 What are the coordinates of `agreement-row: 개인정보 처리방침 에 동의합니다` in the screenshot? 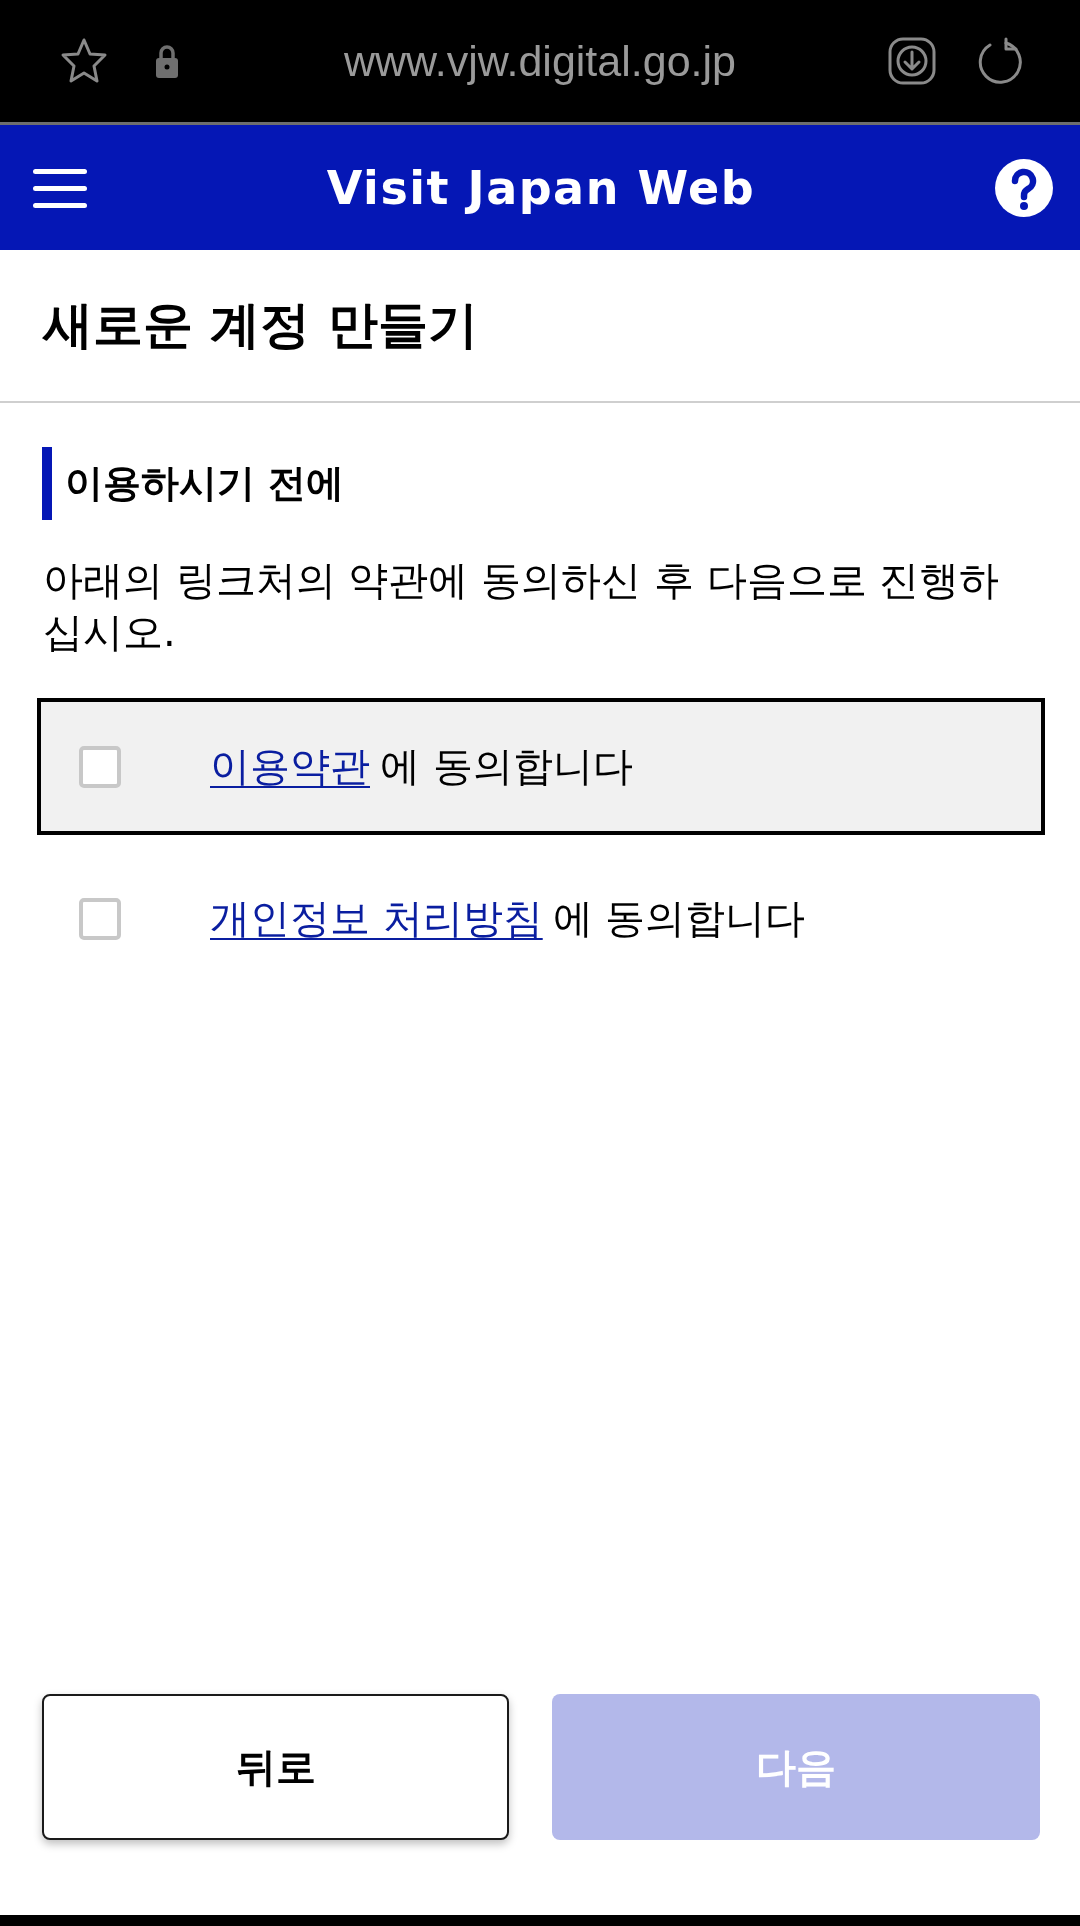 It's located at (541, 918).